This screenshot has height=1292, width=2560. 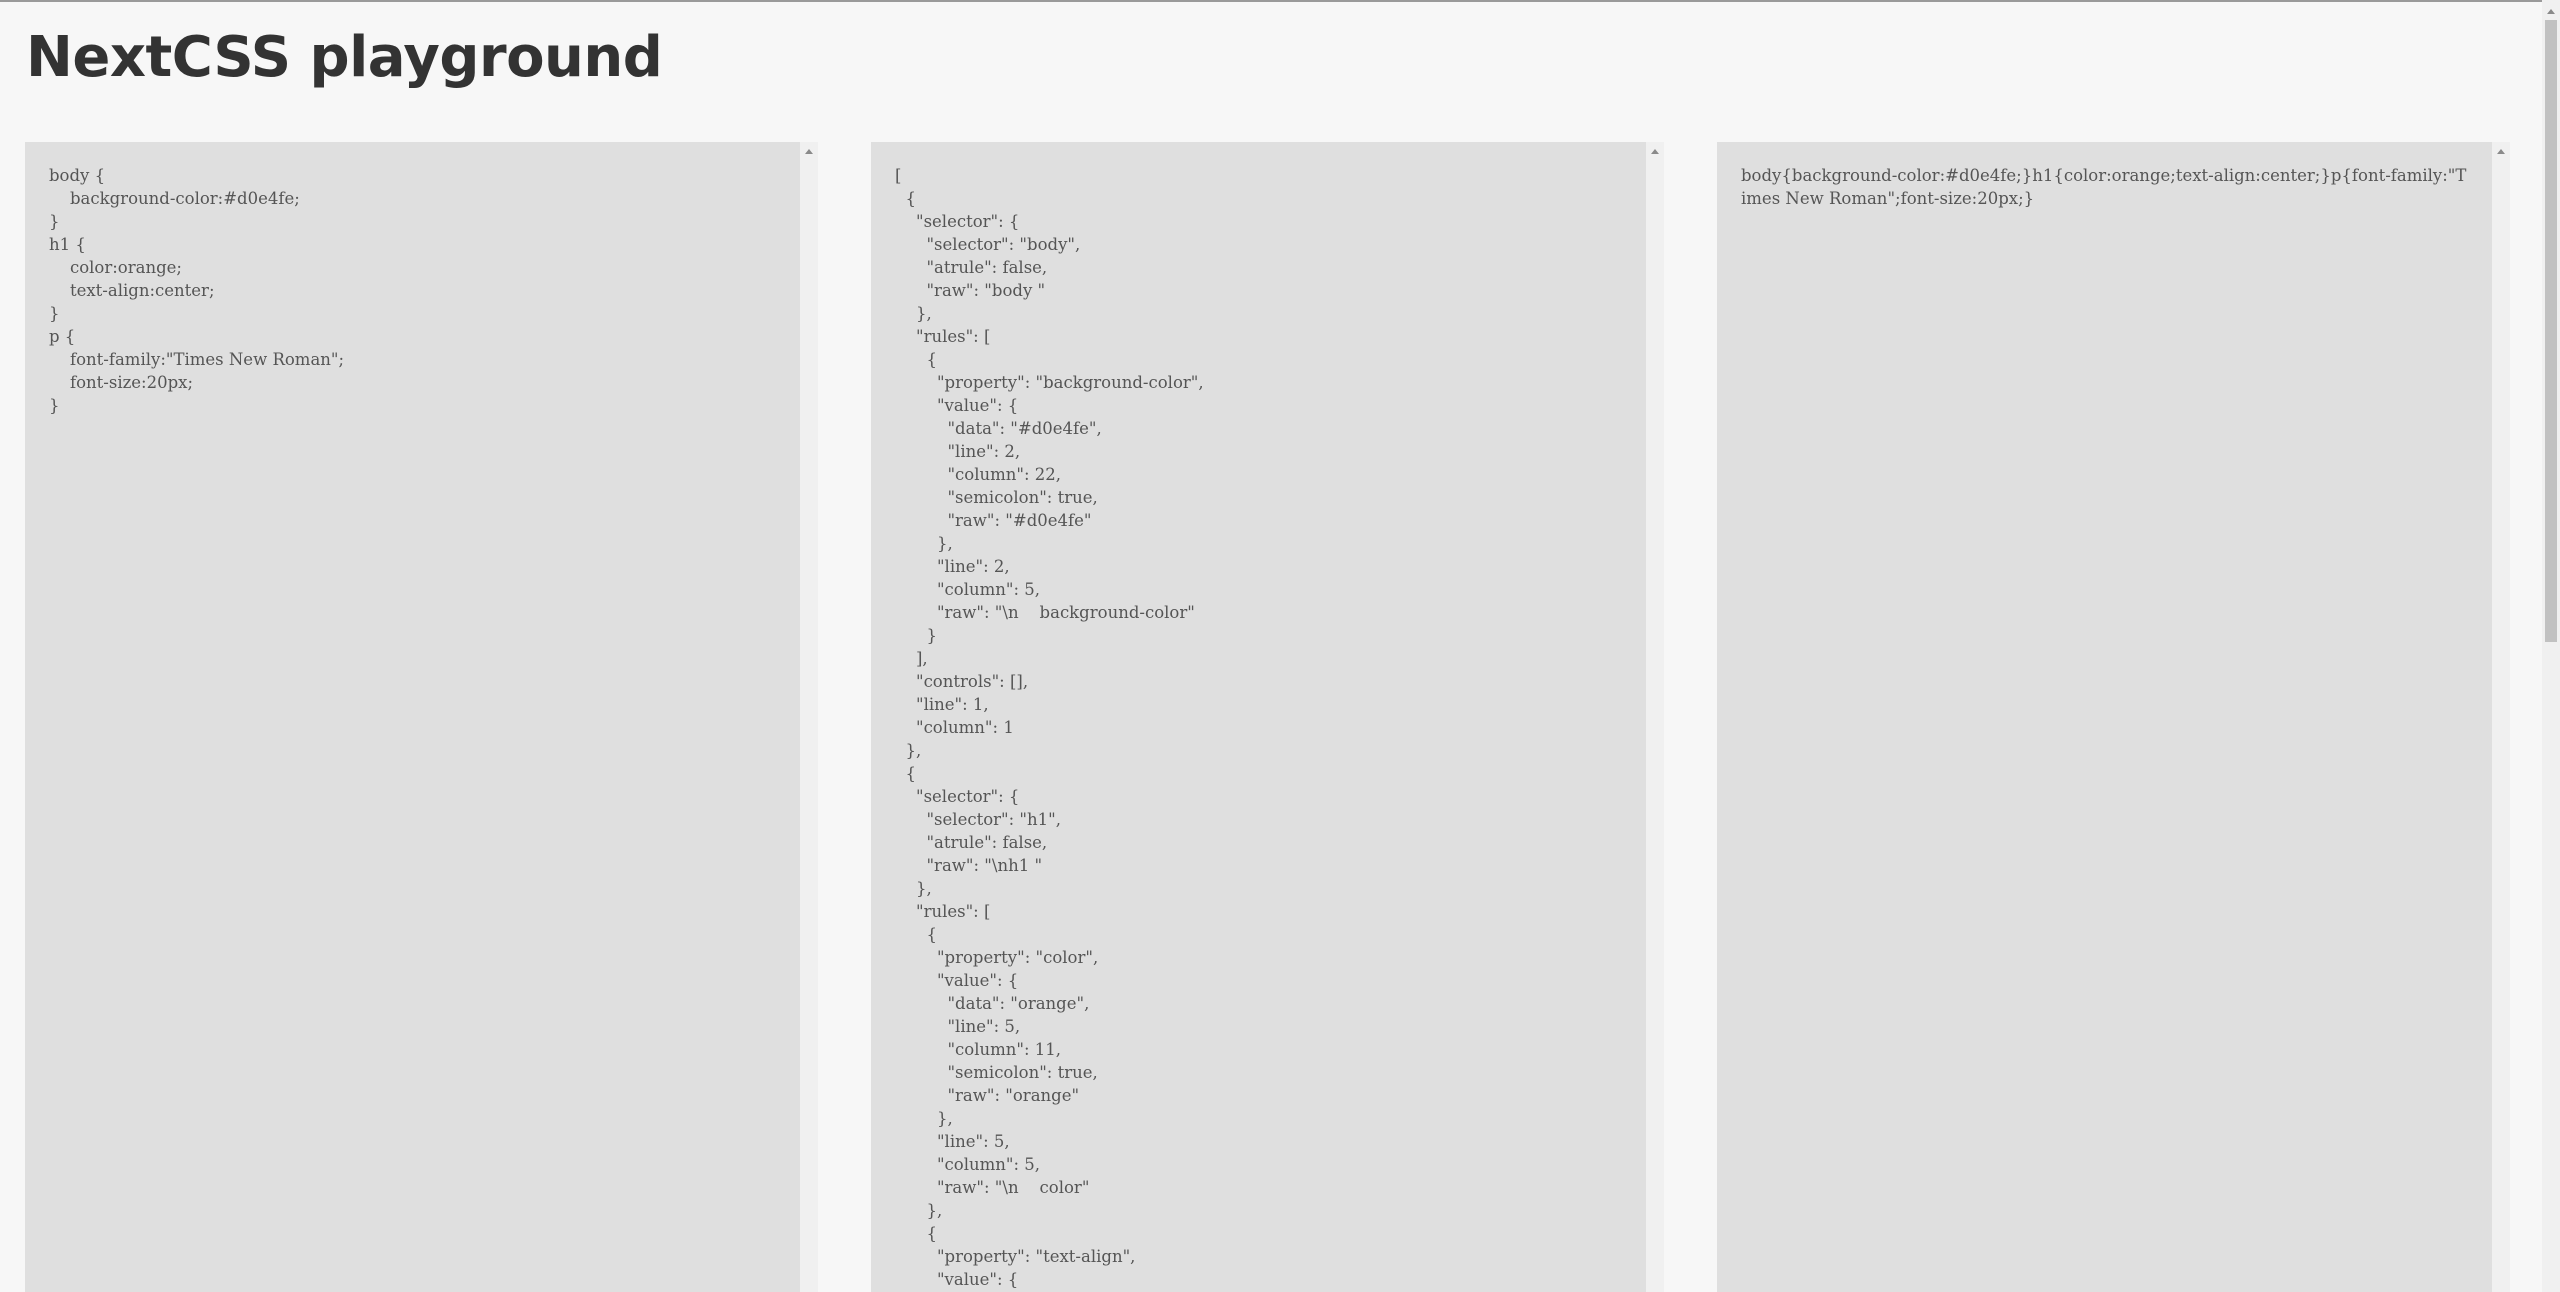 What do you see at coordinates (2551, 331) in the screenshot?
I see `page-scrollbar-thumb` at bounding box center [2551, 331].